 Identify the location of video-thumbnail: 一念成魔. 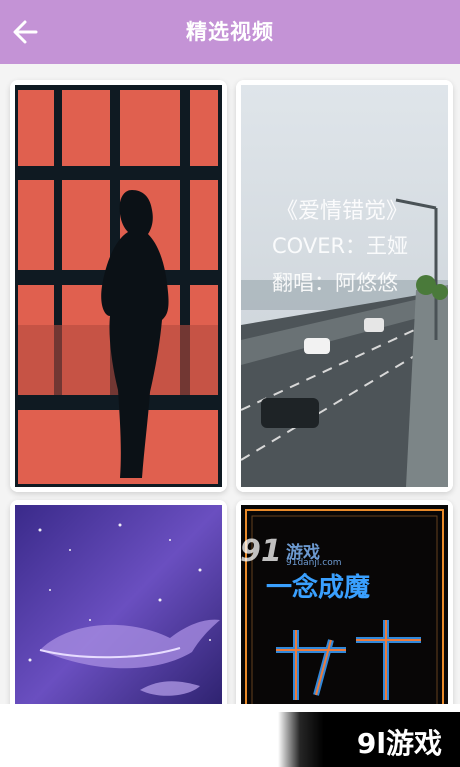
(344, 602).